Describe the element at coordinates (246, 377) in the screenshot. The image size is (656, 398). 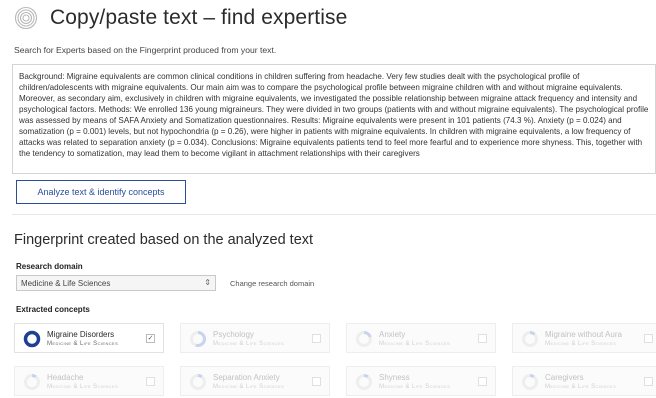
I see `concept-name: Separation Anxiety` at that location.